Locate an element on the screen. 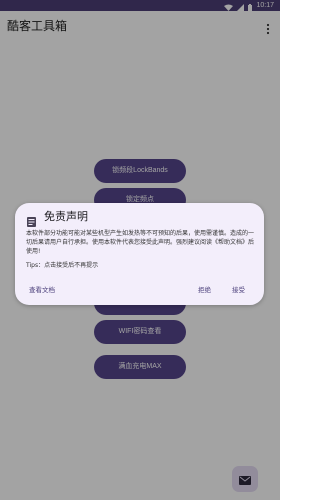 Image resolution: width=320 pixels, height=500 pixels. view-docs-button: 查看文档 is located at coordinates (42, 290).